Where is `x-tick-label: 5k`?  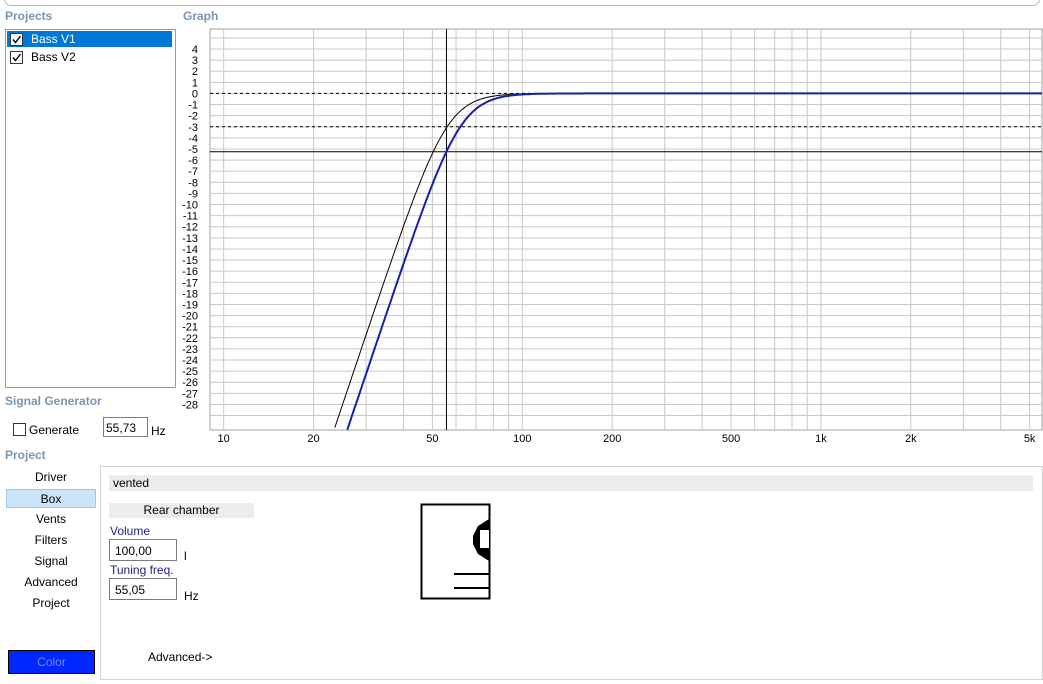 x-tick-label: 5k is located at coordinates (1030, 439).